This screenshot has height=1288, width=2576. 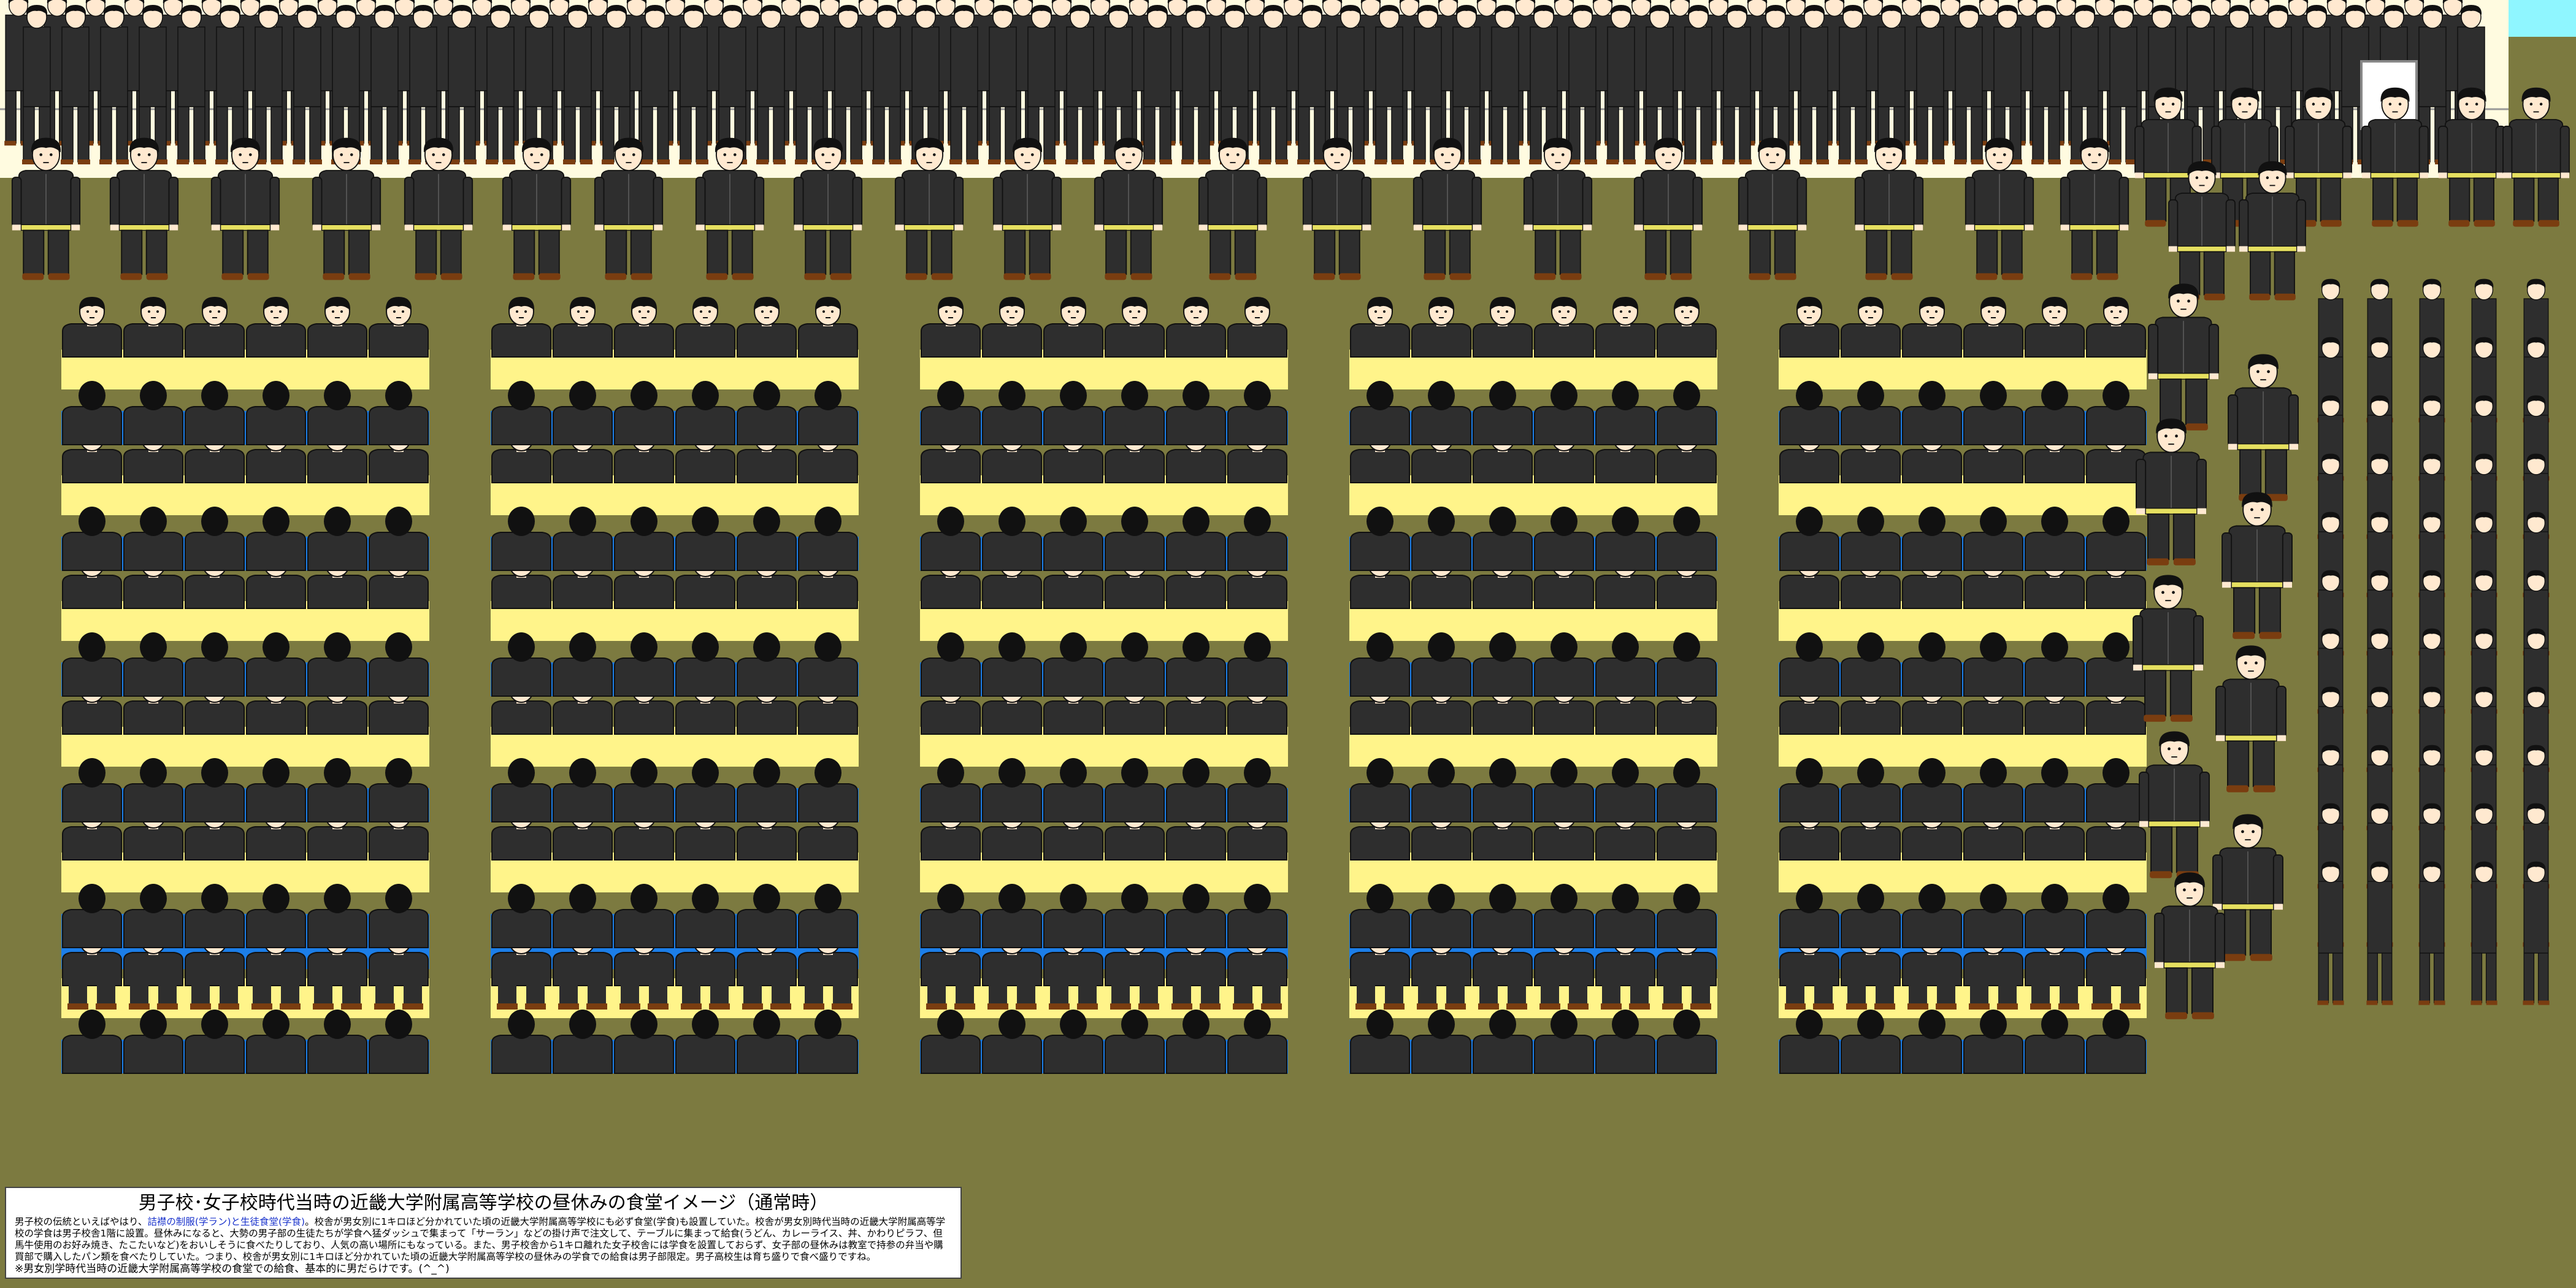 What do you see at coordinates (226, 1221) in the screenshot?
I see `caption-body-highlight: 詰襟の制服(学ラン)と生徒食堂(学食)` at bounding box center [226, 1221].